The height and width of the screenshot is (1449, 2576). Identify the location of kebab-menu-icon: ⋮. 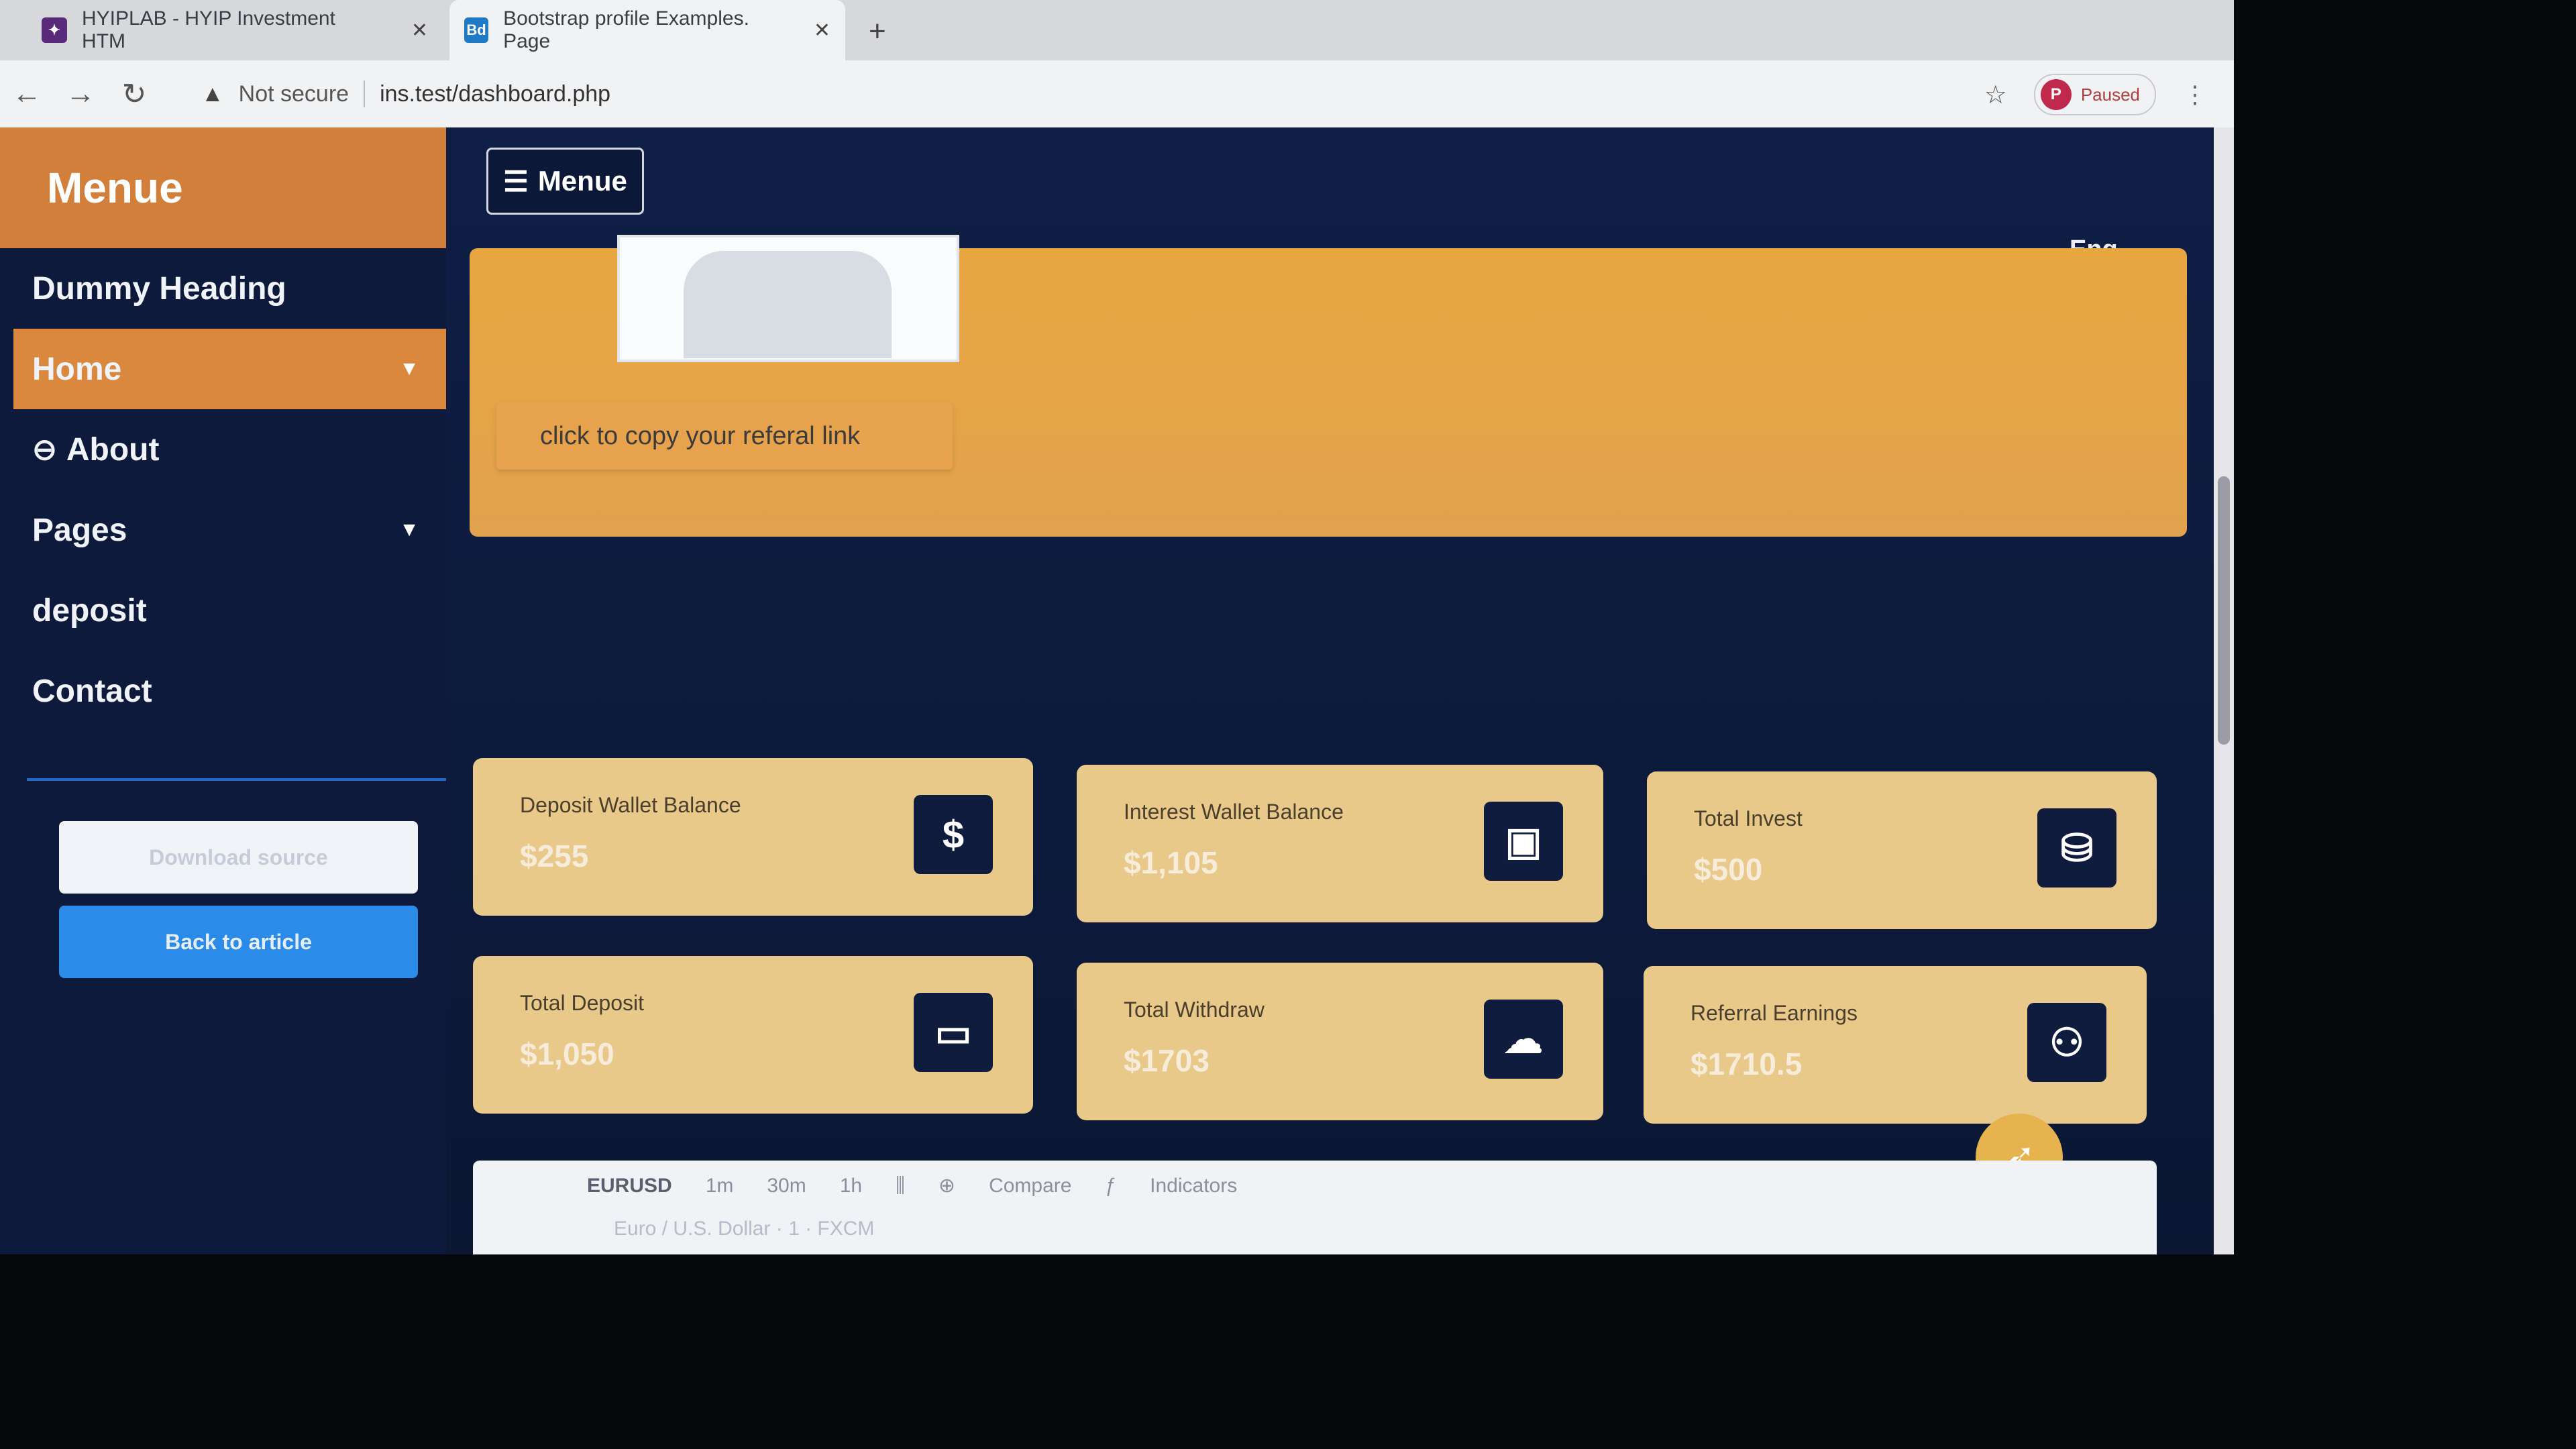
(2195, 94).